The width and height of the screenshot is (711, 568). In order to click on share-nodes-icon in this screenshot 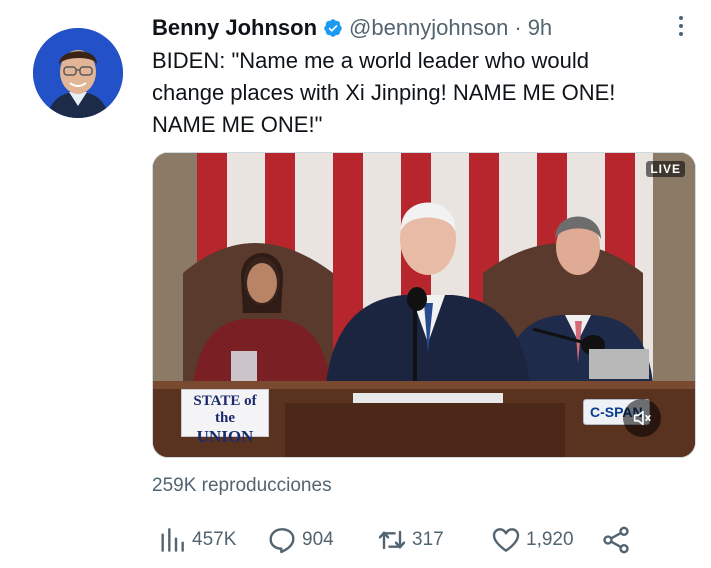, I will do `click(616, 540)`.